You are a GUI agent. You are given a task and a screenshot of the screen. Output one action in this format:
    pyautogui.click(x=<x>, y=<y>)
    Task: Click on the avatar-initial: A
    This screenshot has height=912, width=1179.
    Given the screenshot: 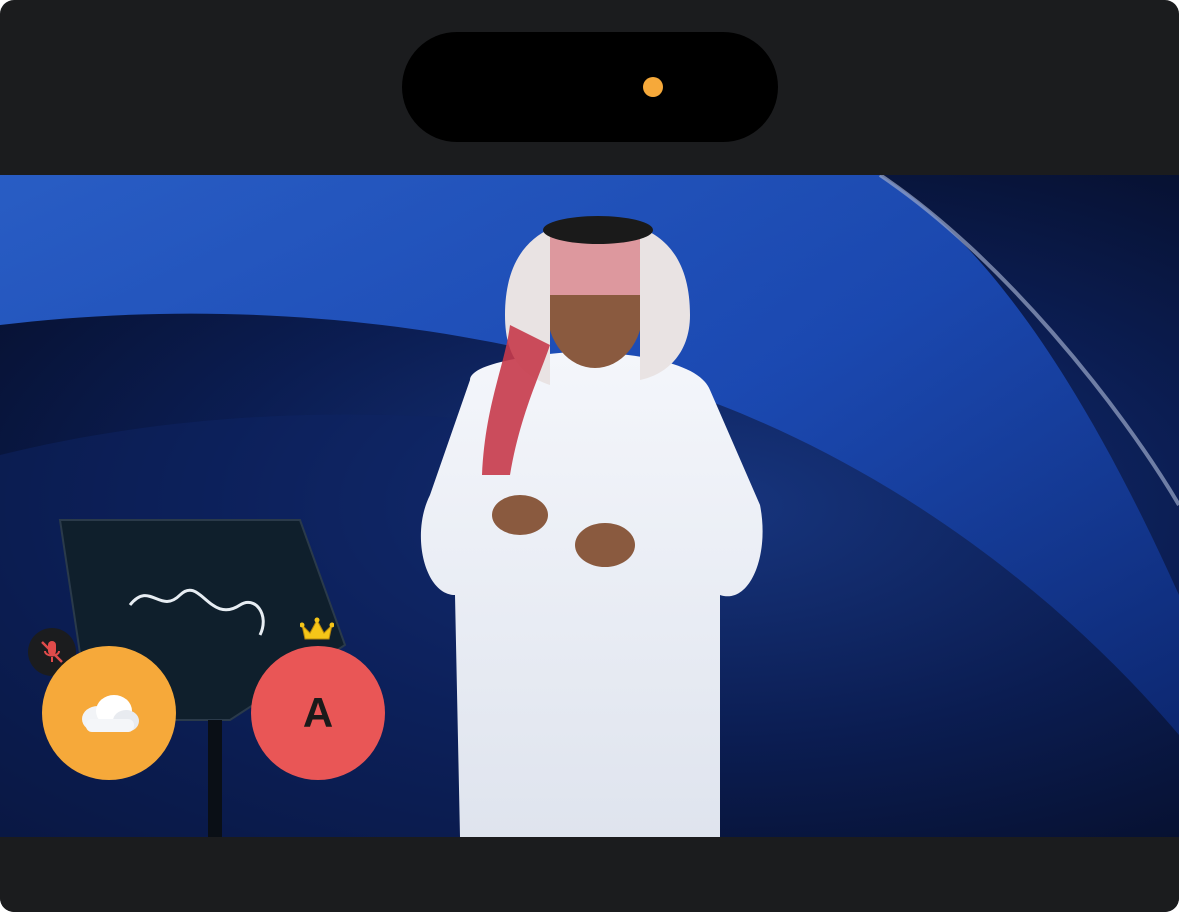 What is the action you would take?
    pyautogui.click(x=318, y=712)
    